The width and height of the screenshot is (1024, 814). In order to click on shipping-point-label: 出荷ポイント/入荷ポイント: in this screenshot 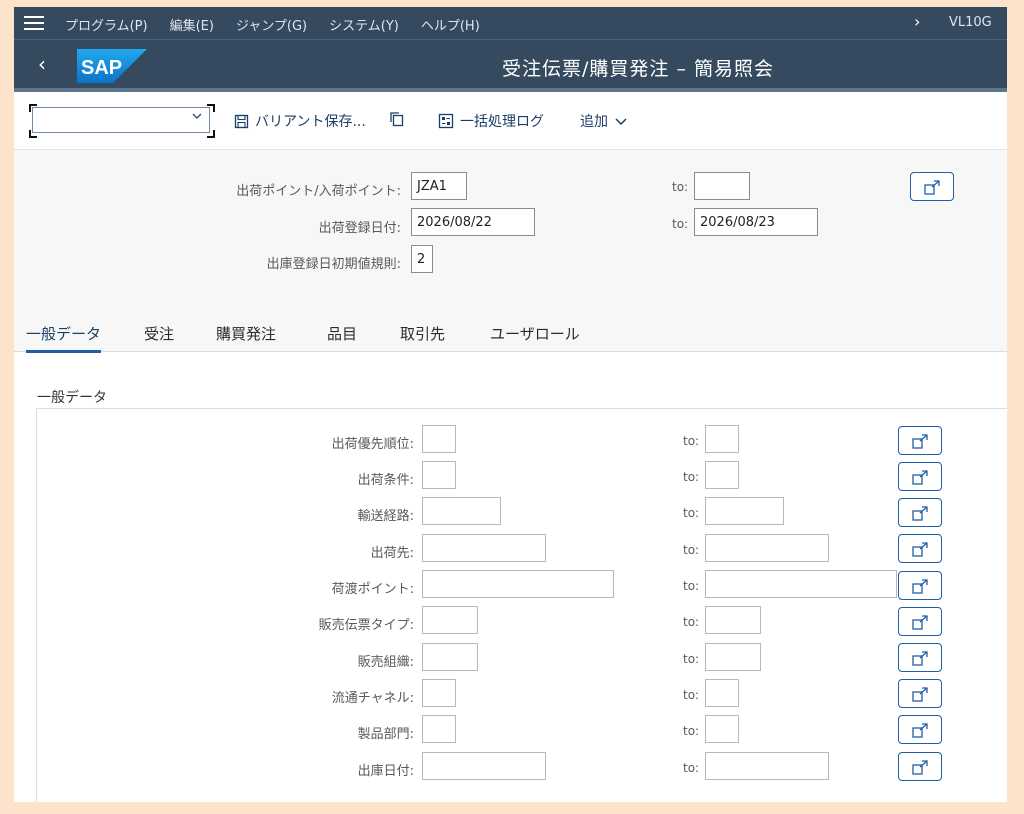, I will do `click(318, 191)`.